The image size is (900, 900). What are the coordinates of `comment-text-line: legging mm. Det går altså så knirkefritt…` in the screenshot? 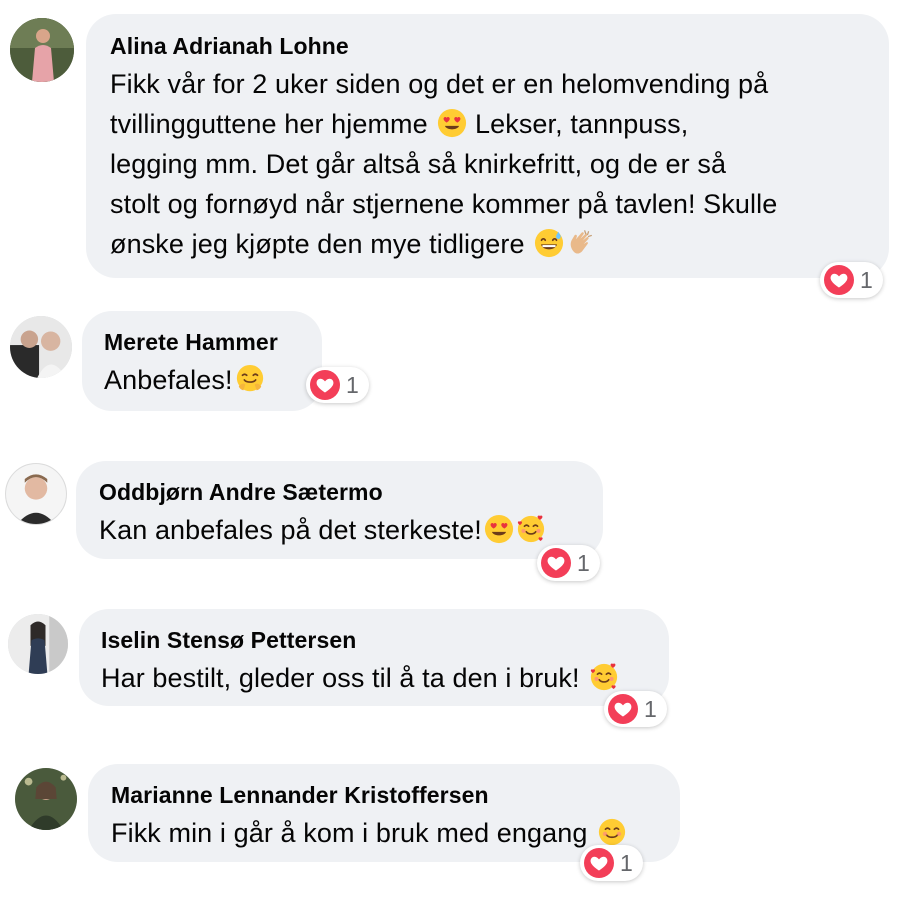 It's located at (418, 164).